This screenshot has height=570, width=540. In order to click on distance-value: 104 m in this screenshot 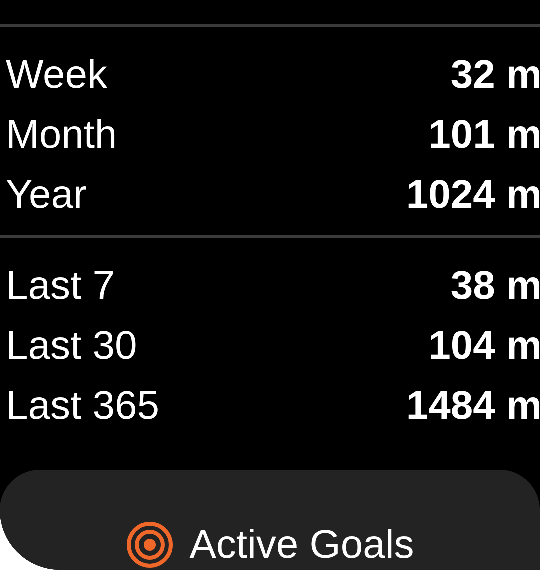, I will do `click(484, 346)`.